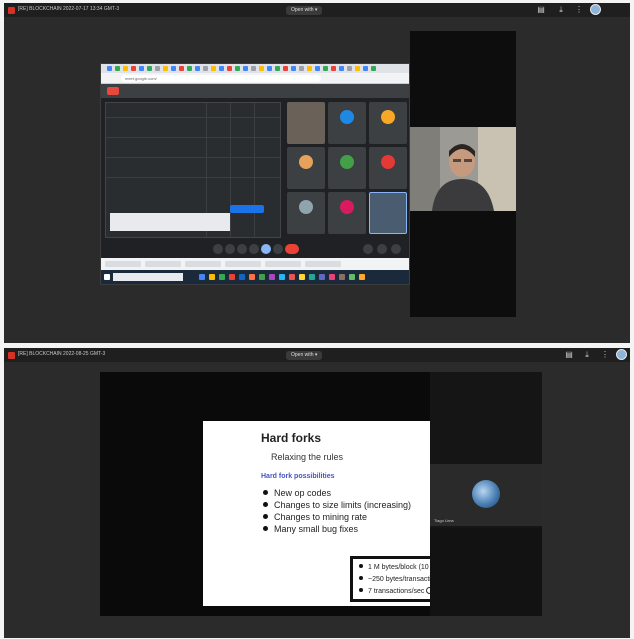 The image size is (634, 639). Describe the element at coordinates (278, 249) in the screenshot. I see `more-icon` at that location.